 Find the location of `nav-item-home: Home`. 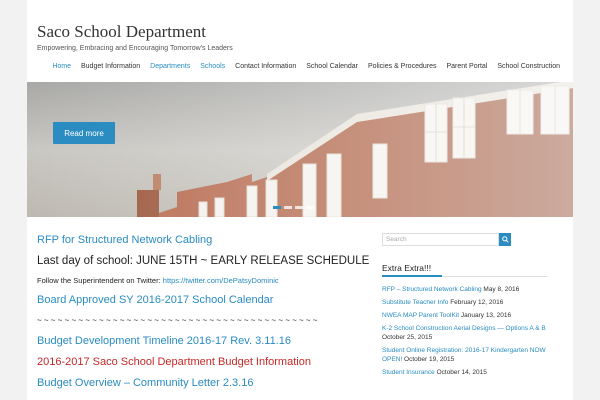

nav-item-home: Home is located at coordinates (61, 67).